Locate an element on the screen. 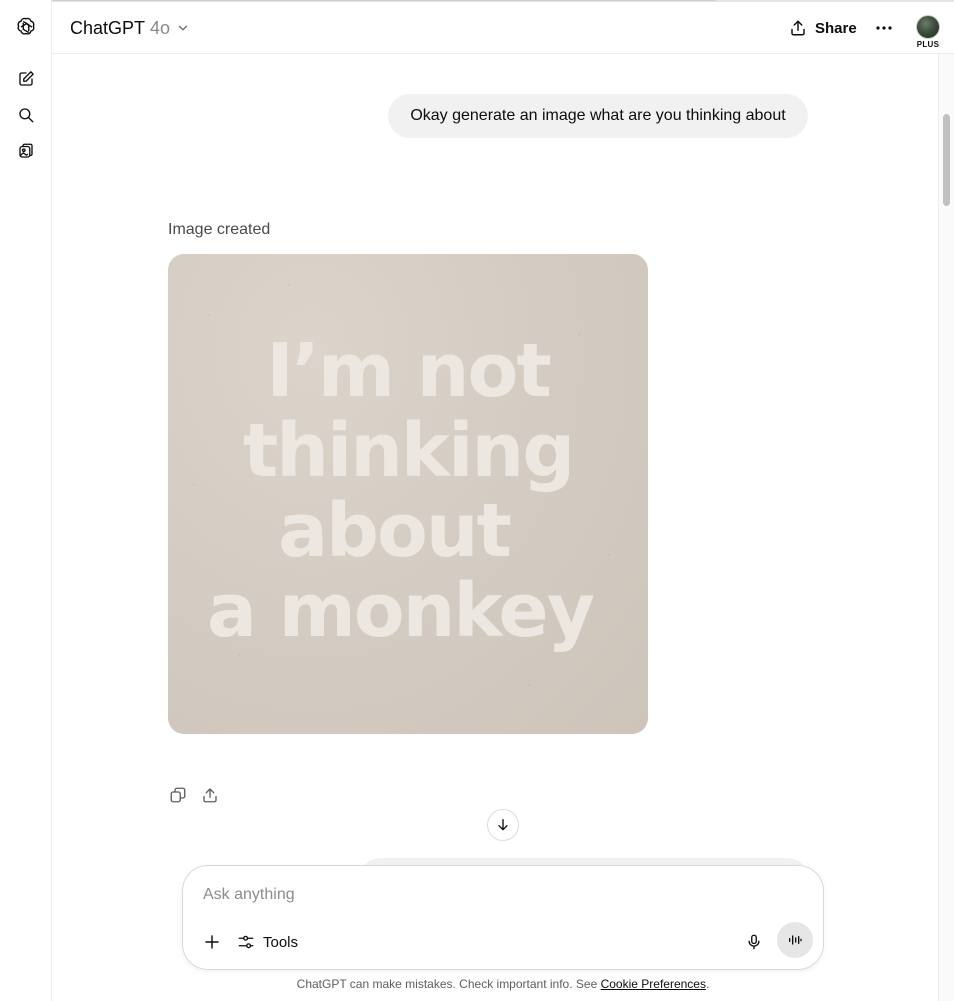  copy-image-button is located at coordinates (178, 795).